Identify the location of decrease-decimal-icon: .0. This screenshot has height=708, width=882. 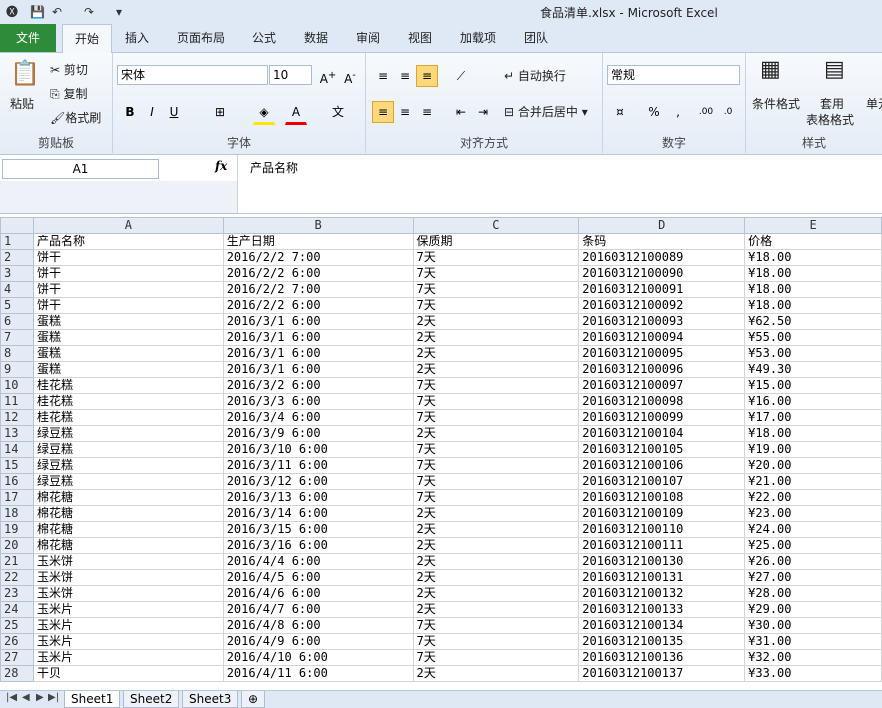
(728, 112).